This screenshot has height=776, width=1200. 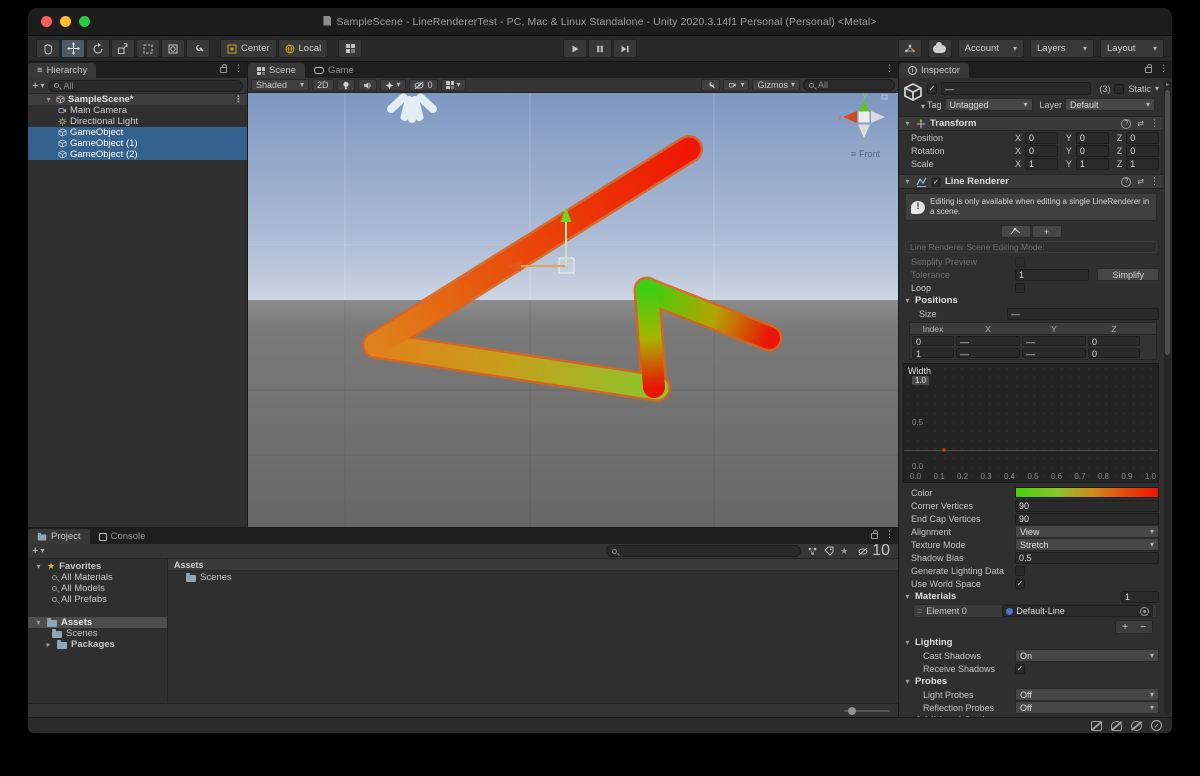 I want to click on hierarchy-search-input: All, so click(x=145, y=85).